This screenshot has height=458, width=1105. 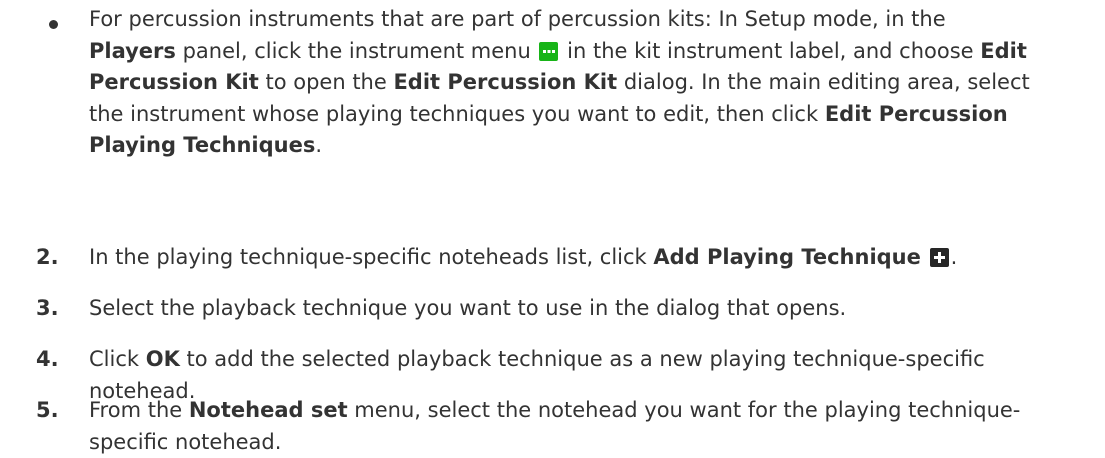 What do you see at coordinates (47, 410) in the screenshot?
I see `step-number: 5.` at bounding box center [47, 410].